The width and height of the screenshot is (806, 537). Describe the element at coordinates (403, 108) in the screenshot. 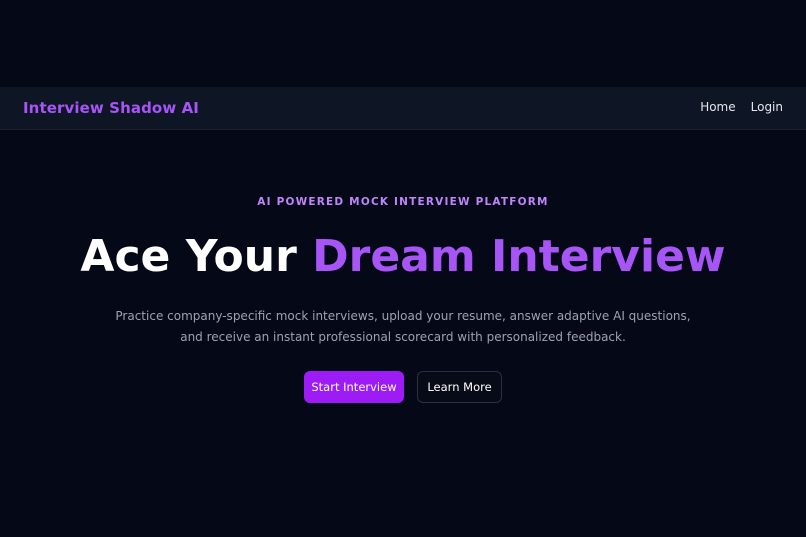

I see `navbar: Interview Shadow AI Home Login` at that location.